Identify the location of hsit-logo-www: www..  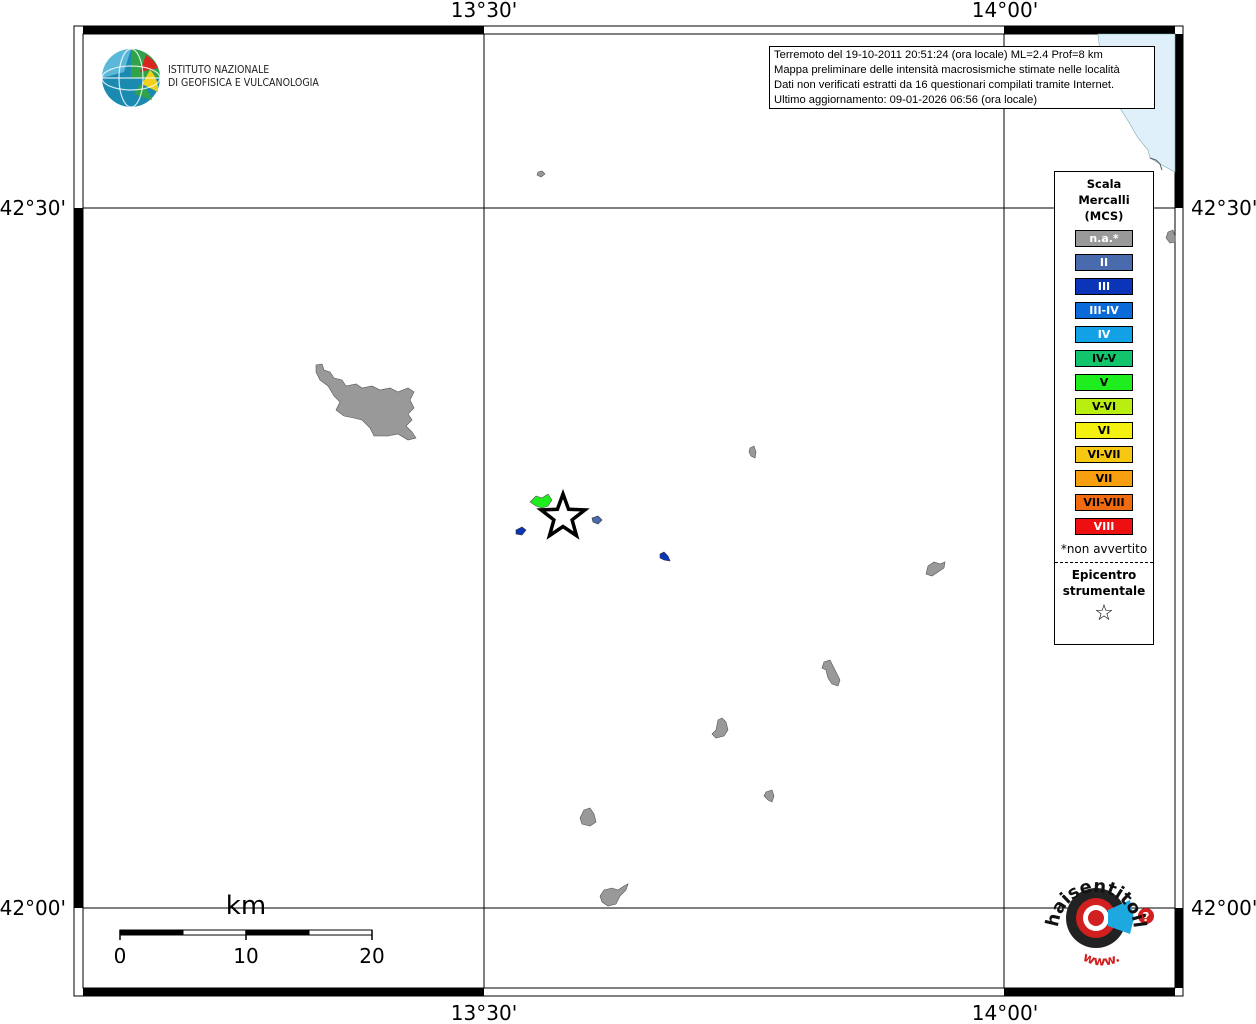
(1101, 960).